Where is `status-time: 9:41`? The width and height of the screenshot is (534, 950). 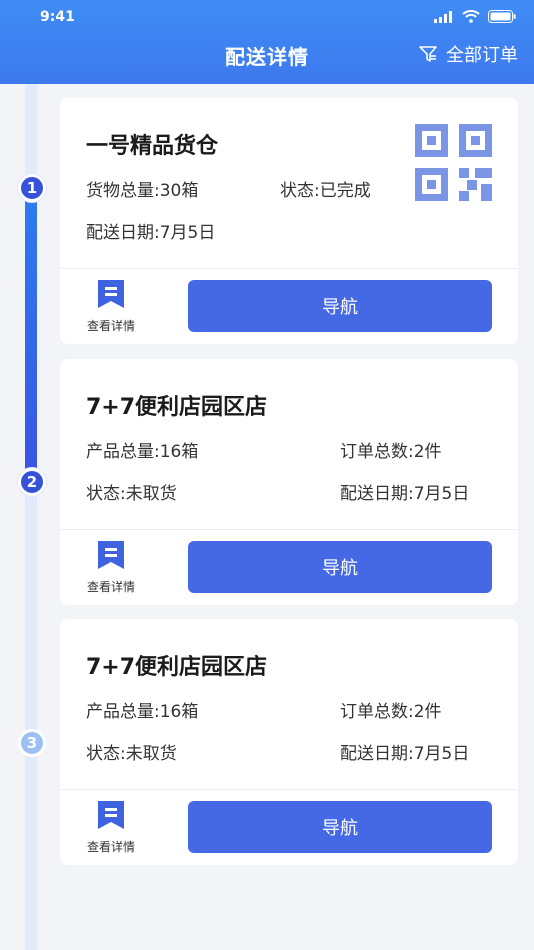 status-time: 9:41 is located at coordinates (57, 17).